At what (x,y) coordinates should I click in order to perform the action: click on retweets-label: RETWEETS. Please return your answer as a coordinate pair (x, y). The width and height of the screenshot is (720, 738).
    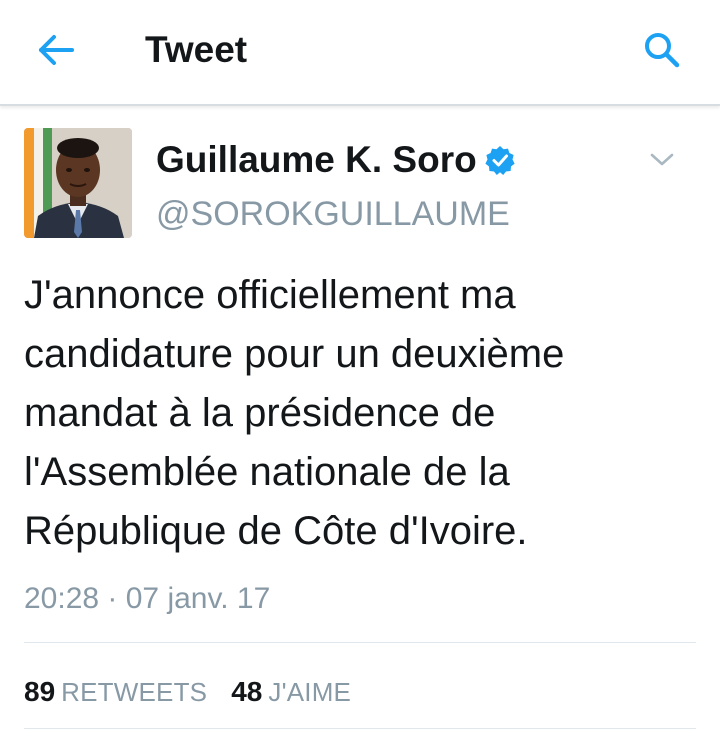
    Looking at the image, I should click on (134, 692).